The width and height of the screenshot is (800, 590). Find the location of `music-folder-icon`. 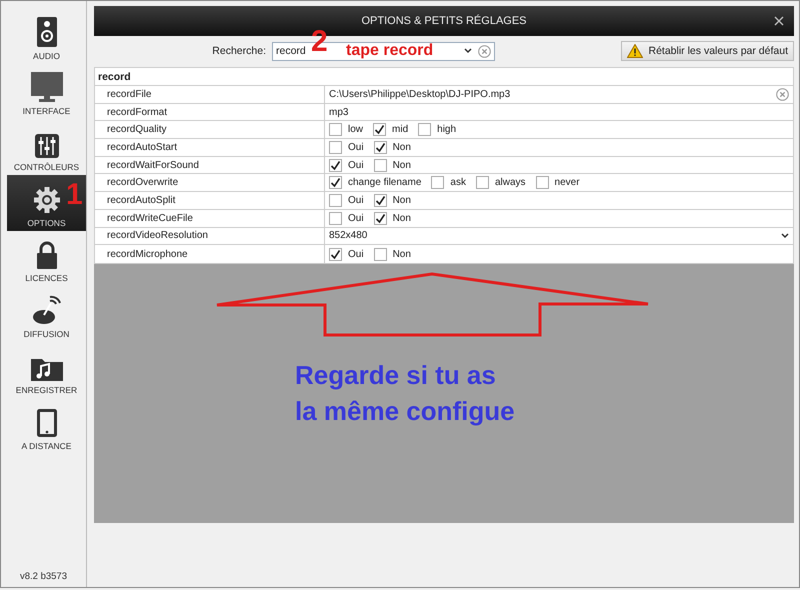

music-folder-icon is located at coordinates (46, 368).